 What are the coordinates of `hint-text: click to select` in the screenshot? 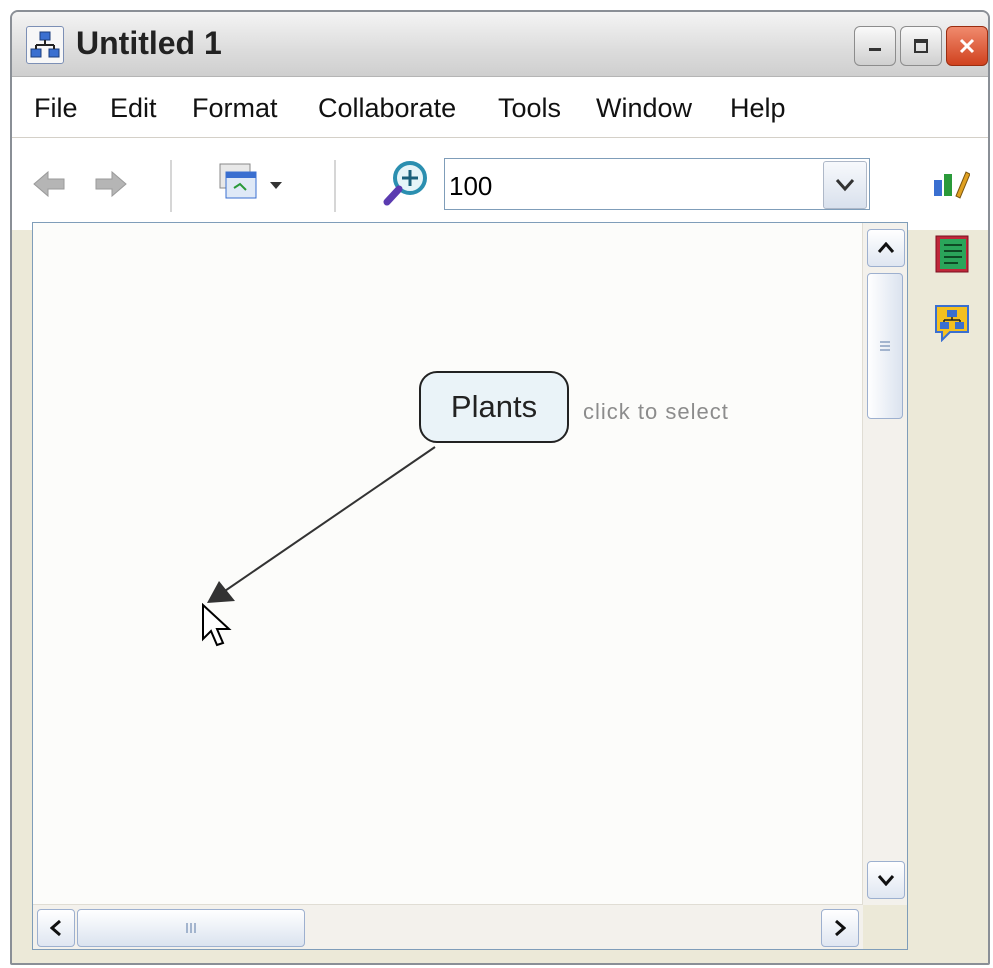 It's located at (656, 411).